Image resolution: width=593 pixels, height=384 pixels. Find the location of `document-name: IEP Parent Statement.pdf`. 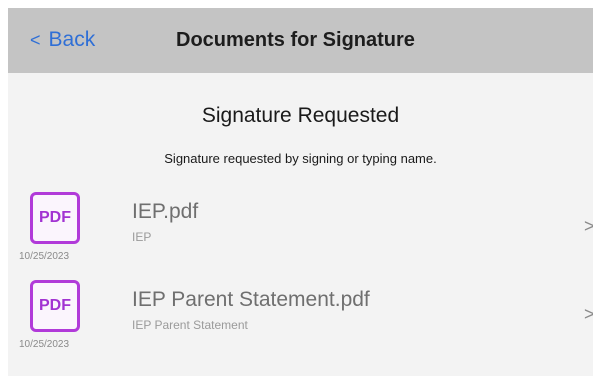

document-name: IEP Parent Statement.pdf is located at coordinates (251, 299).